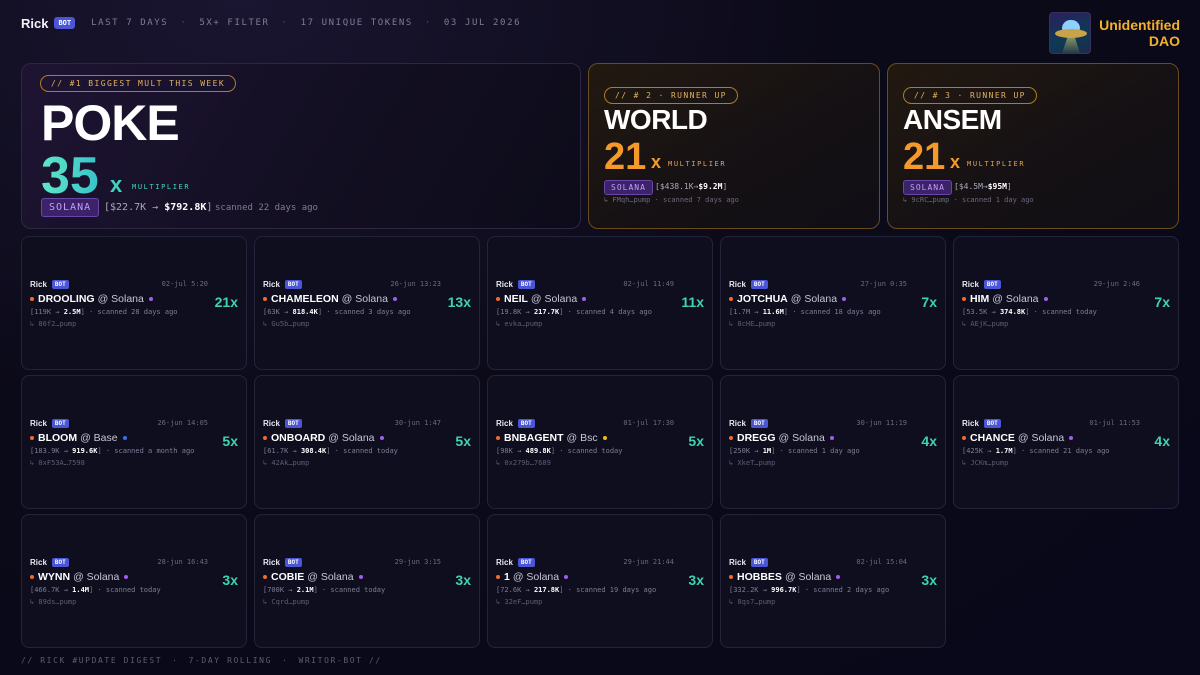 The height and width of the screenshot is (675, 1200). What do you see at coordinates (330, 451) in the screenshot?
I see `card-range: [61.7K → 308.4K] · scanned today` at bounding box center [330, 451].